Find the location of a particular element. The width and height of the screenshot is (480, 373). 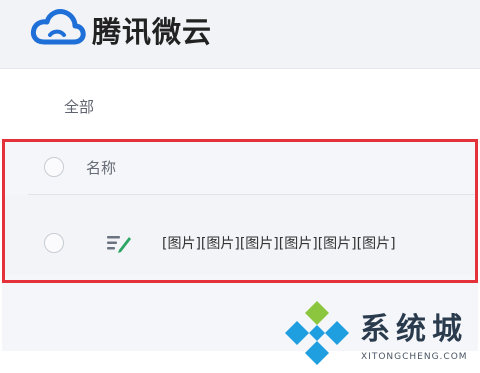

app-title: 腾讯微云 is located at coordinates (152, 32).